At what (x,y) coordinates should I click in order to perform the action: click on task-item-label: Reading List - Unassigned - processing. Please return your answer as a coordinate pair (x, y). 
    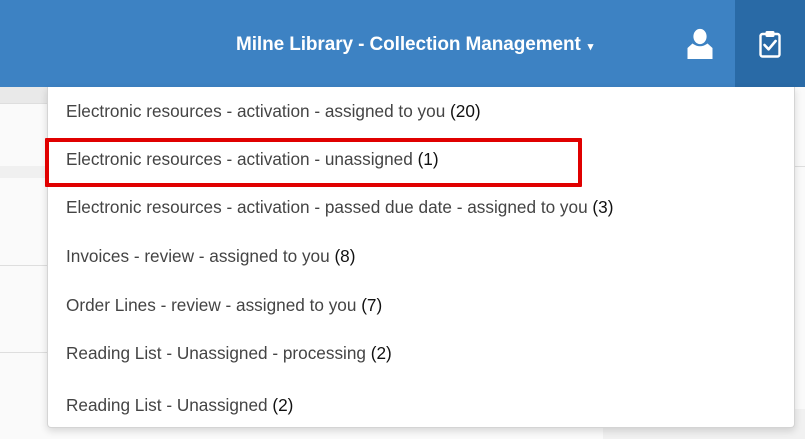
    Looking at the image, I should click on (216, 353).